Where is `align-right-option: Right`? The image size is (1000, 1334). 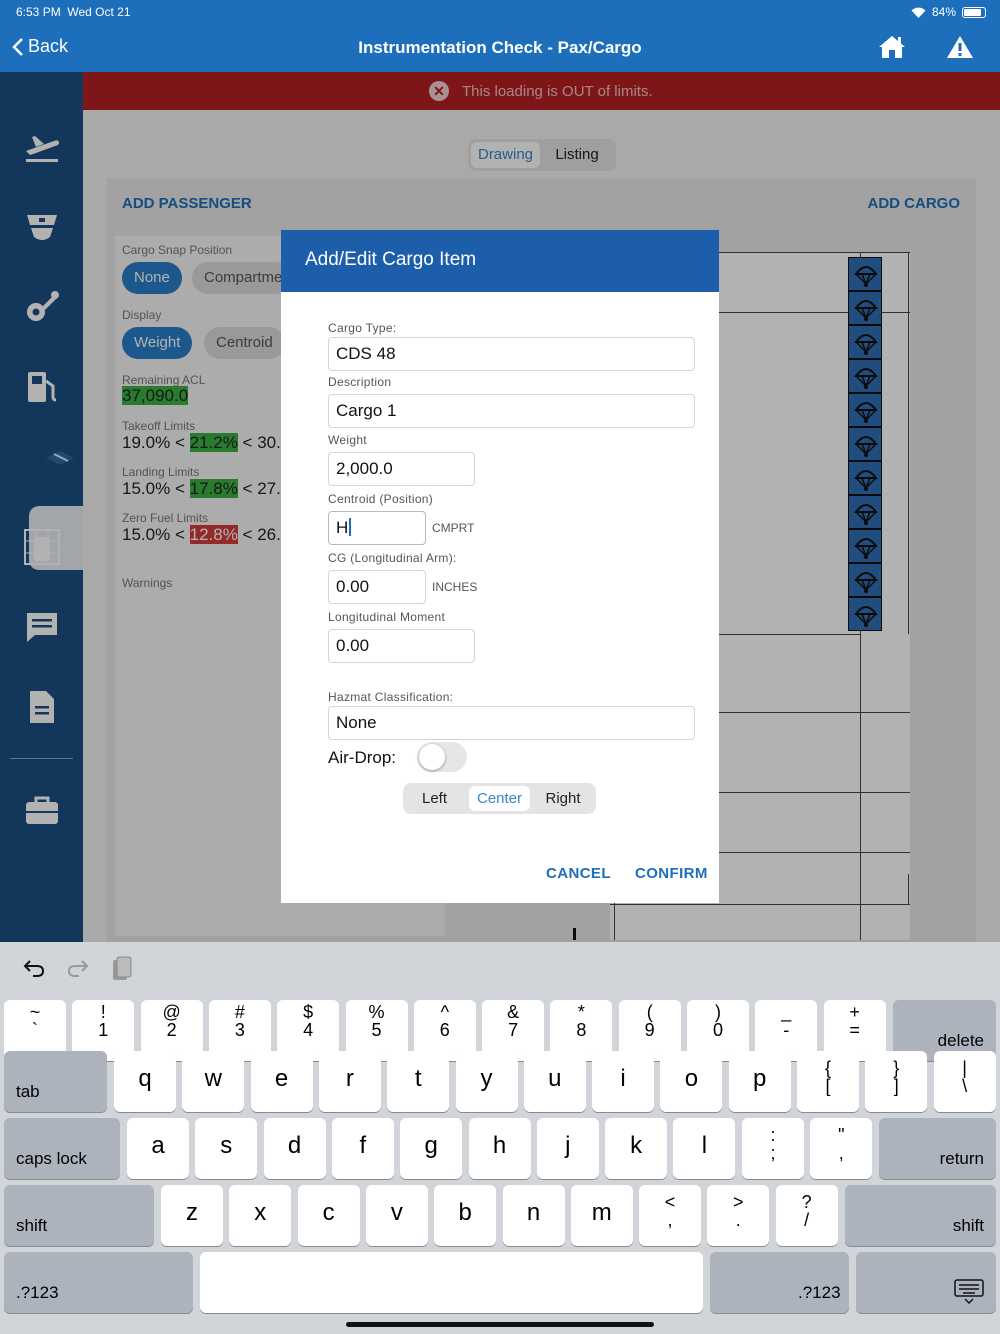
align-right-option: Right is located at coordinates (563, 798).